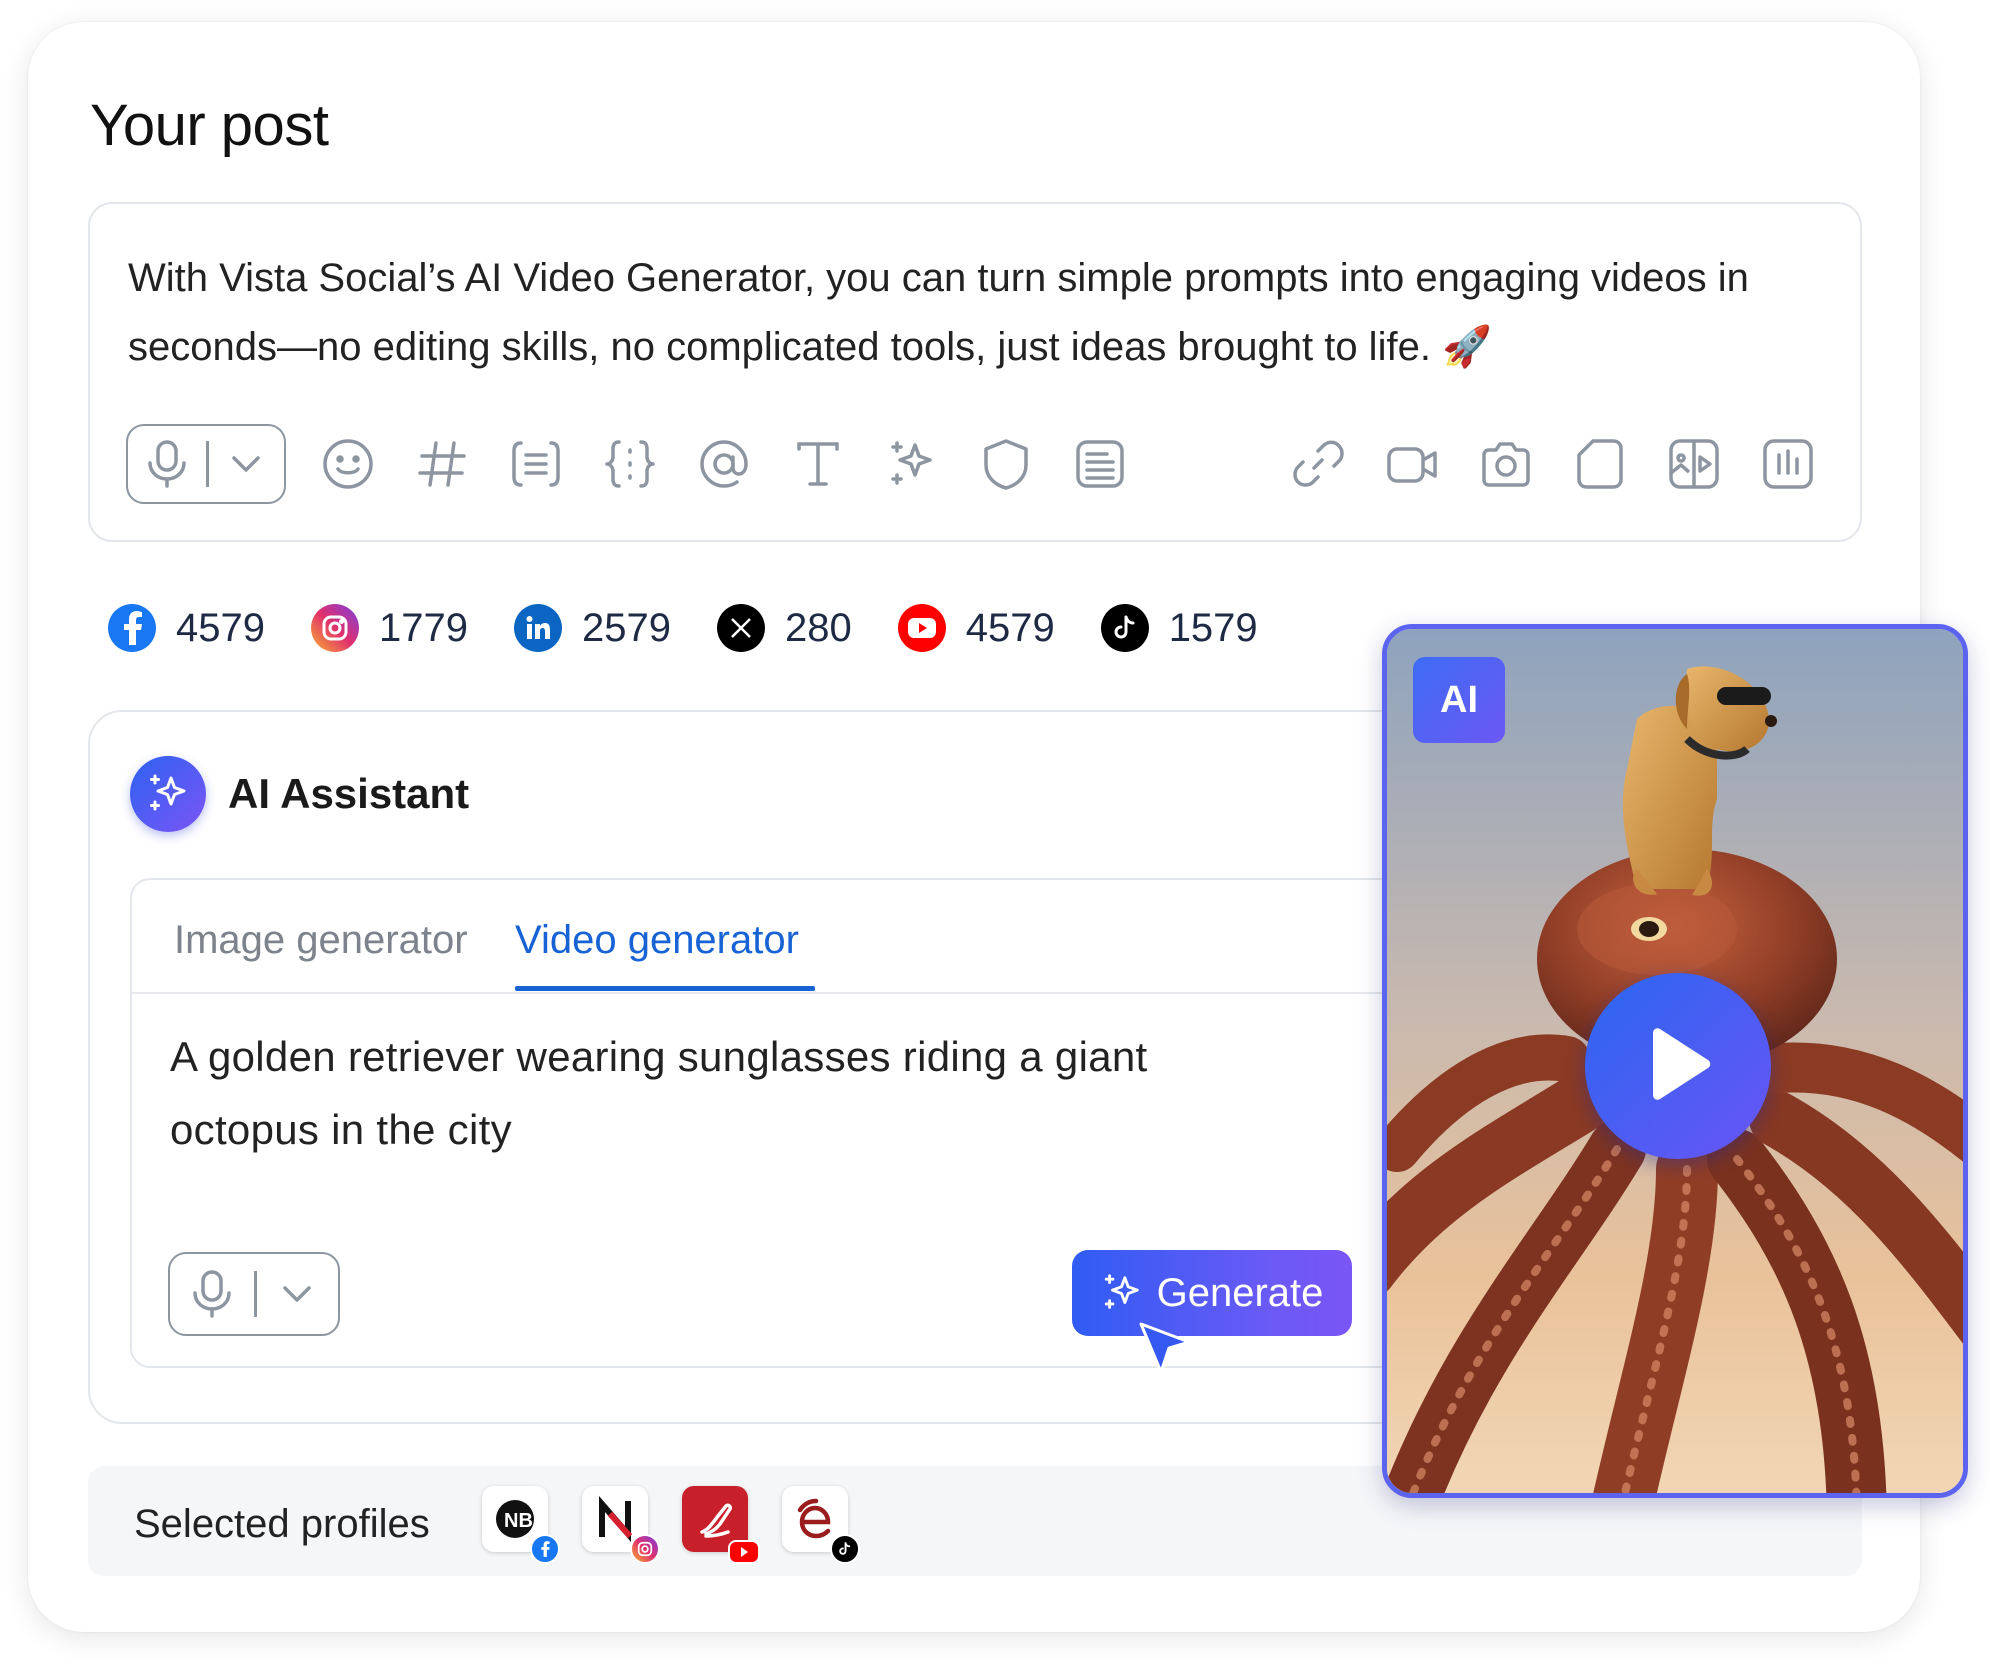 This screenshot has width=1990, height=1665. Describe the element at coordinates (1318, 464) in the screenshot. I see `link-icon` at that location.